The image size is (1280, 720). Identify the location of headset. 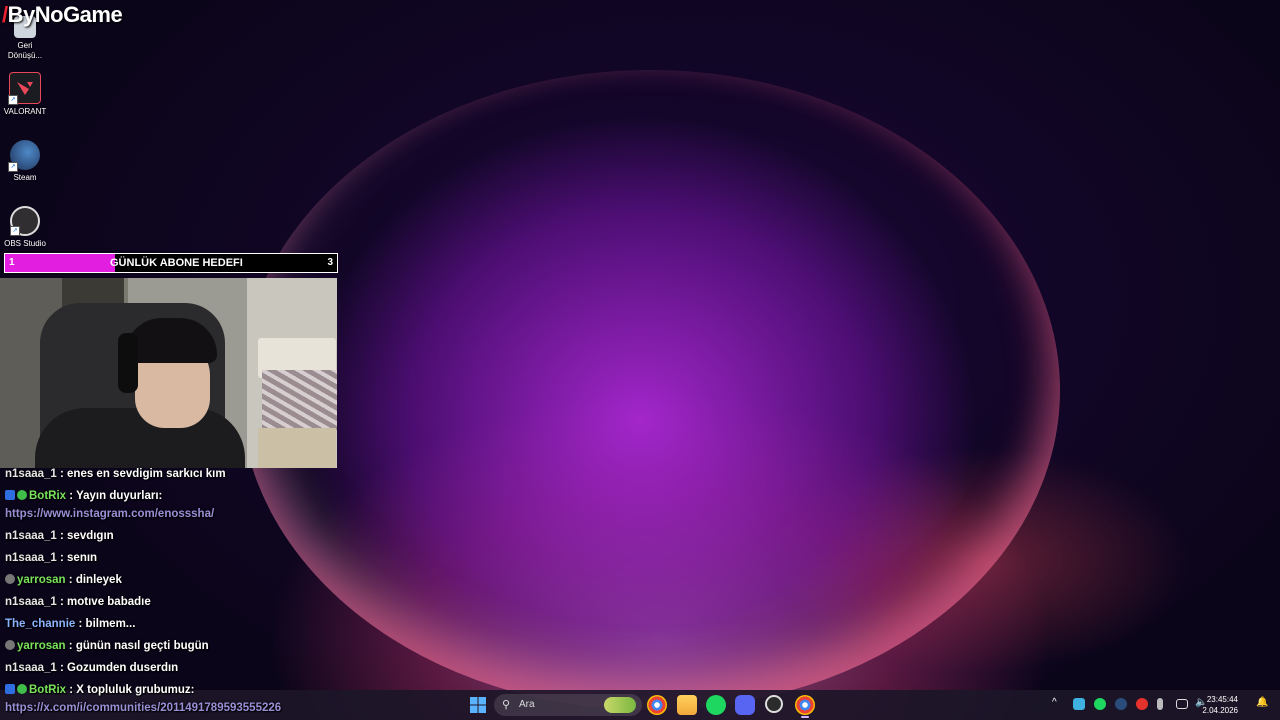
(128, 363).